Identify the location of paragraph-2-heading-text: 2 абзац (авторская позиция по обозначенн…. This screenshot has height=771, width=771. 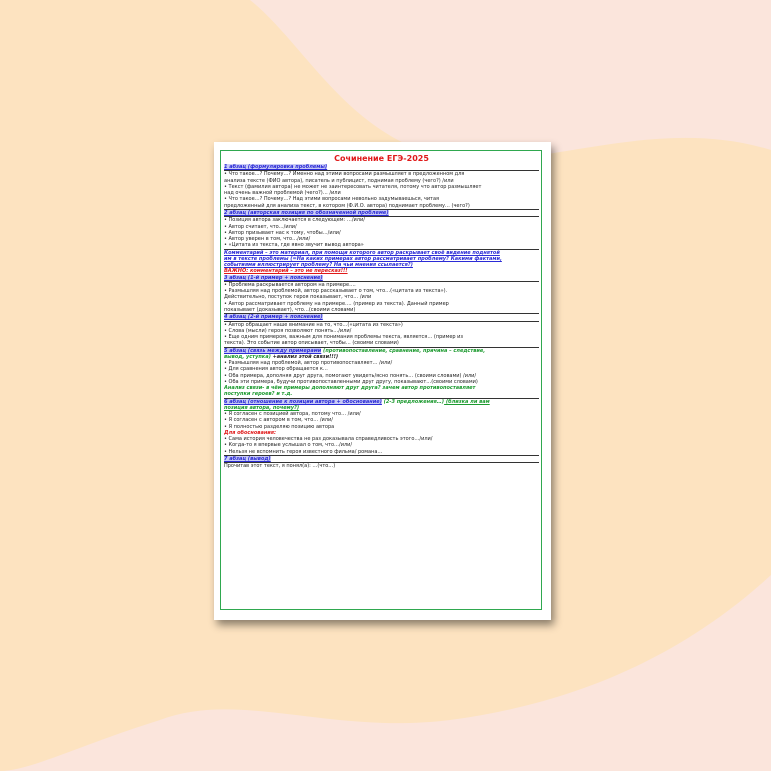
(306, 212).